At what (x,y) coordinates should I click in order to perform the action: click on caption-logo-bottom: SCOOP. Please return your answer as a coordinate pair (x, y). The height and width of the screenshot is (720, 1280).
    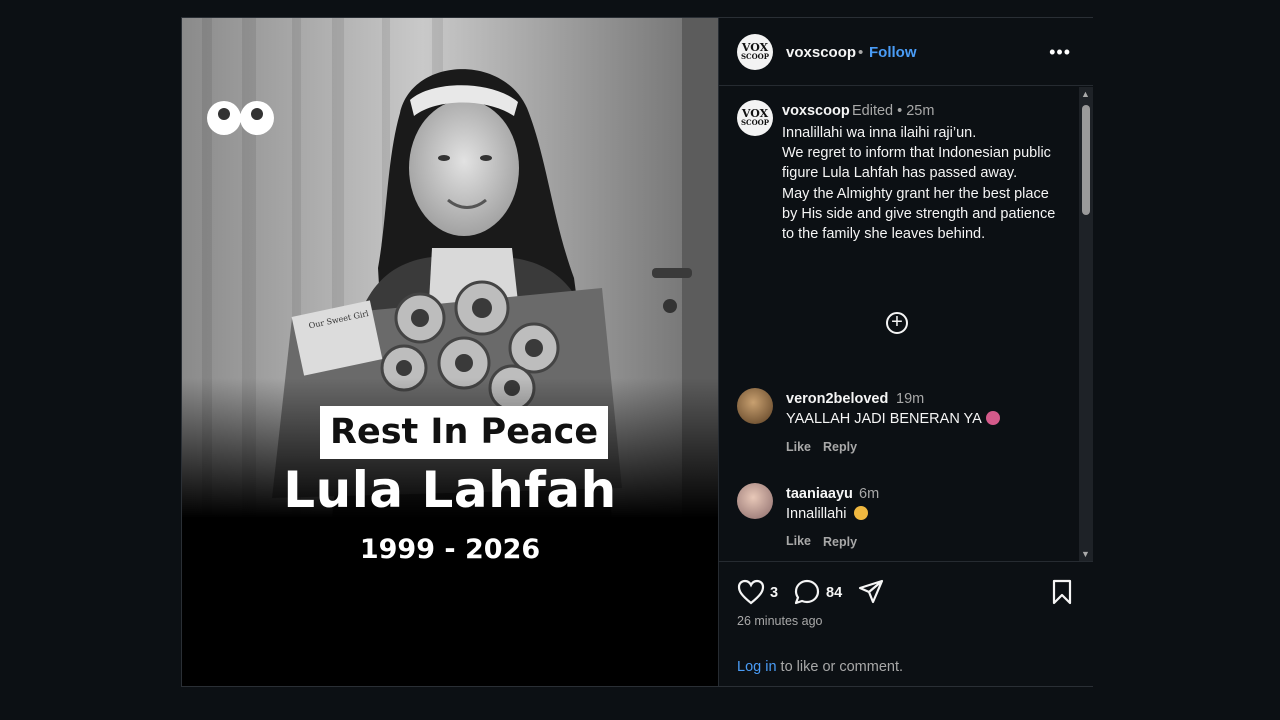
    Looking at the image, I should click on (755, 122).